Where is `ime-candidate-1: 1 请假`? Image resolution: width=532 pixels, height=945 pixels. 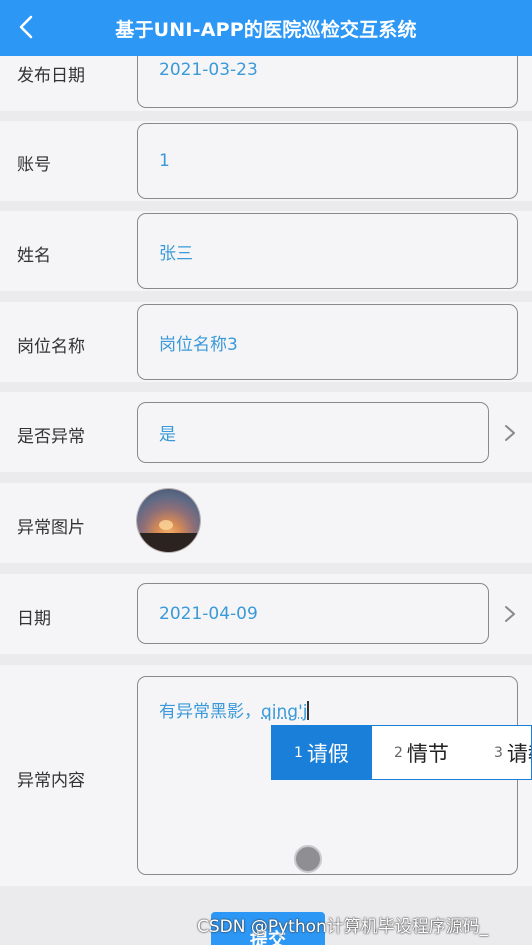
ime-candidate-1: 1 请假 is located at coordinates (322, 752).